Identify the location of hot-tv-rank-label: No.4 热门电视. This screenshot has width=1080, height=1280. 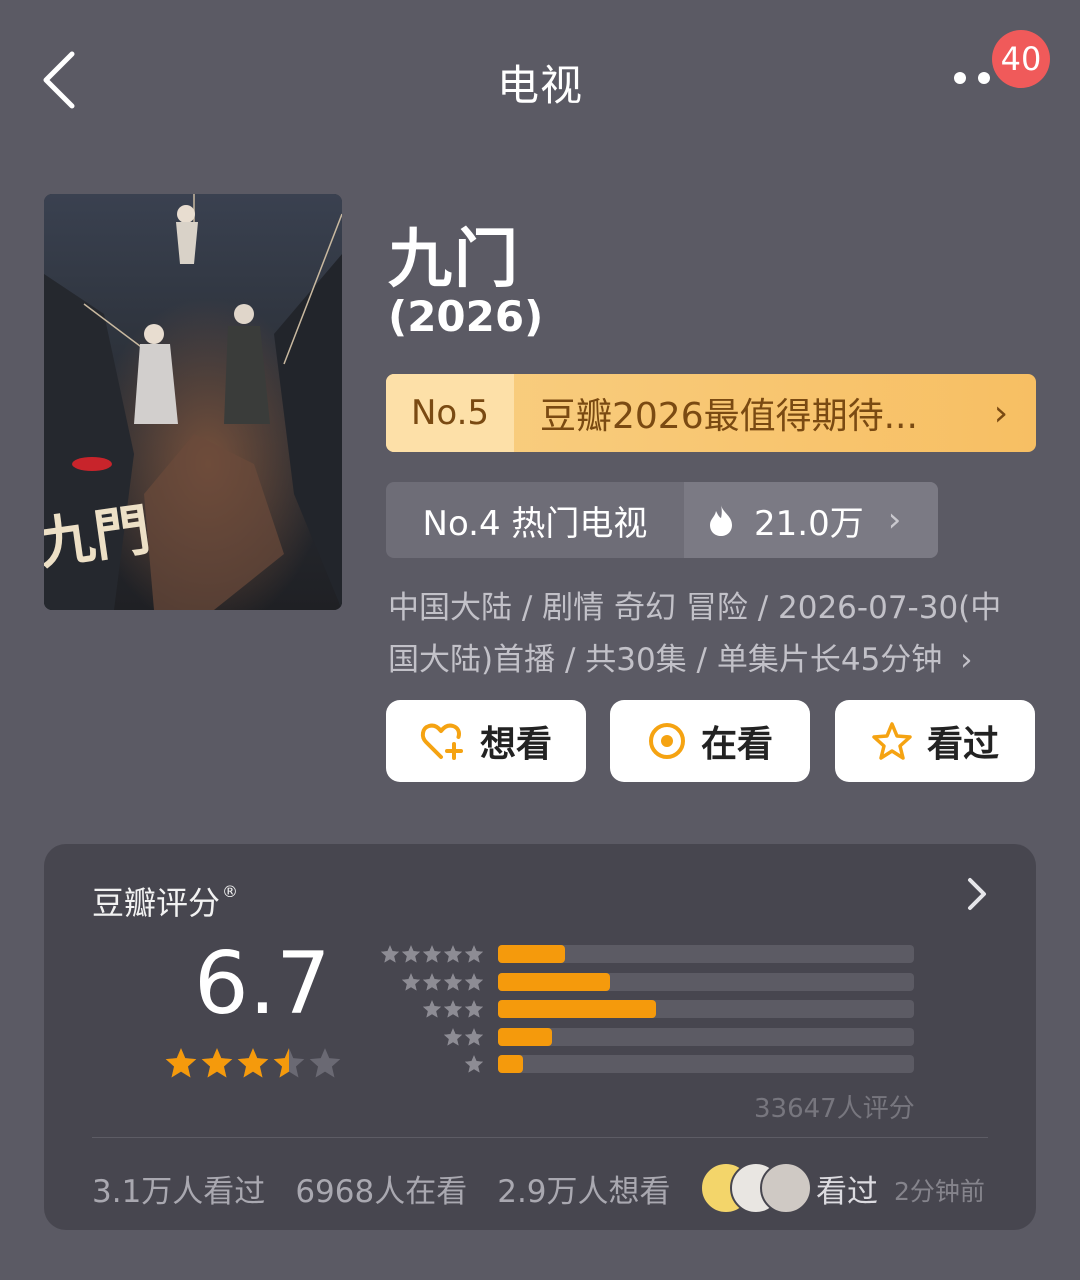
(535, 523).